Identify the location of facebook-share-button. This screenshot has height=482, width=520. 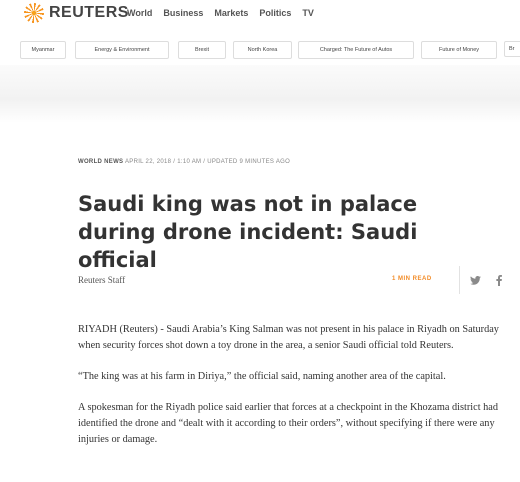
(499, 280).